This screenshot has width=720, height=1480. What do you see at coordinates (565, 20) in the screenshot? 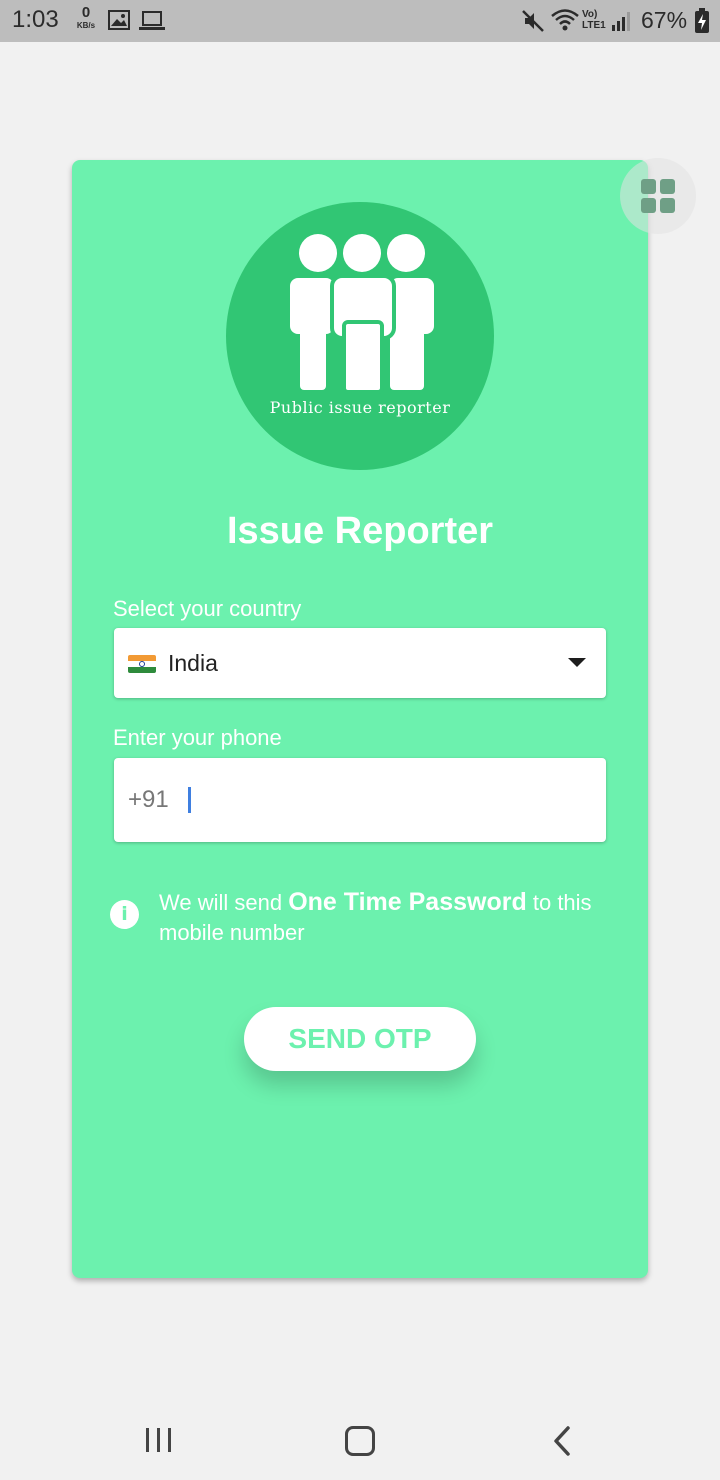
I see `wifi-icon` at bounding box center [565, 20].